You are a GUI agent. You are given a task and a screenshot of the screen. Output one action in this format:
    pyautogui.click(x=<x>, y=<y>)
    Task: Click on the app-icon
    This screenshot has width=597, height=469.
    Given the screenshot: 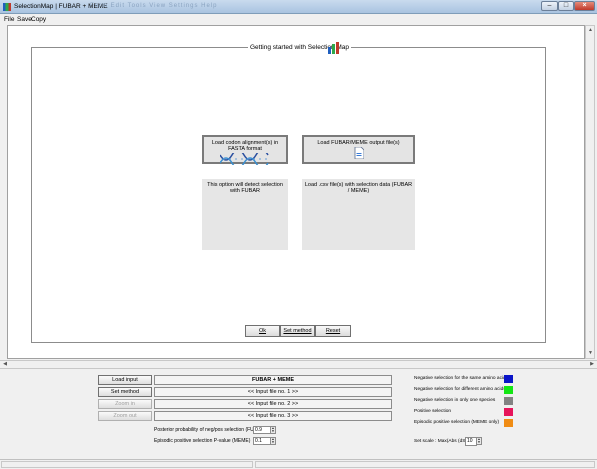 What is the action you would take?
    pyautogui.click(x=7, y=7)
    